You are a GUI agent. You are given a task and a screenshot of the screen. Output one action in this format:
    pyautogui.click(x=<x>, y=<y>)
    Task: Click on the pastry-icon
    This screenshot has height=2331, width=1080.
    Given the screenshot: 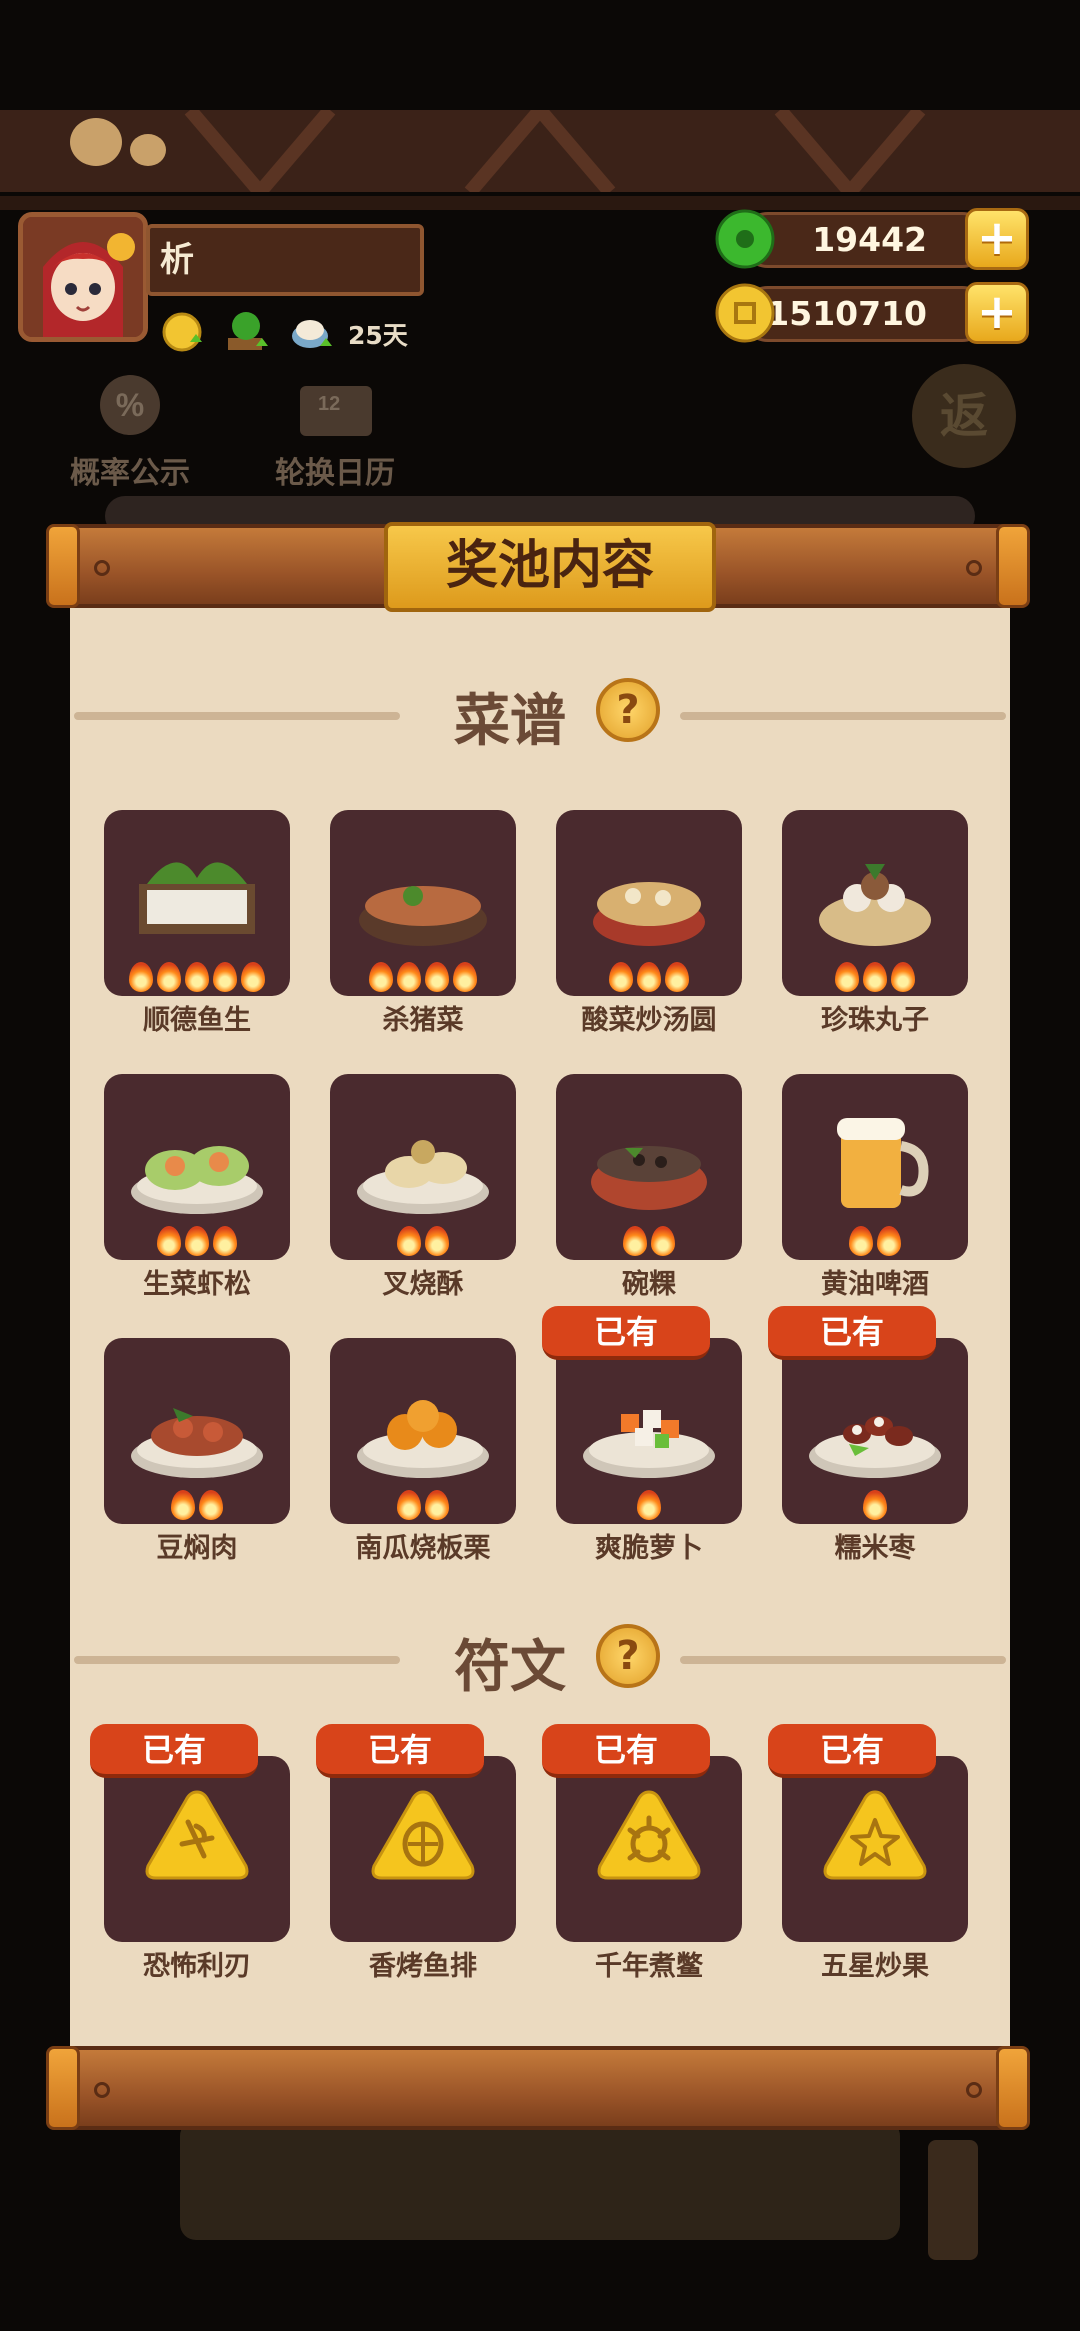 What is the action you would take?
    pyautogui.click(x=423, y=1177)
    